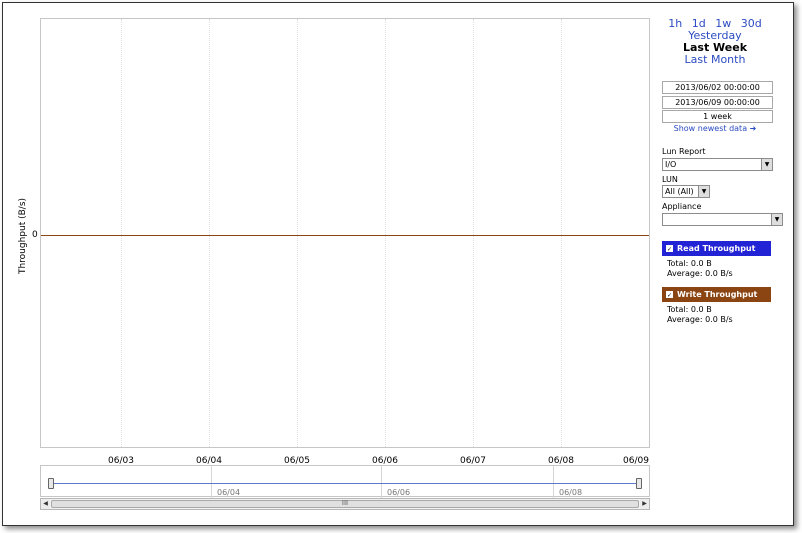 This screenshot has width=802, height=533. I want to click on range-last-month-link: Last Month, so click(715, 60).